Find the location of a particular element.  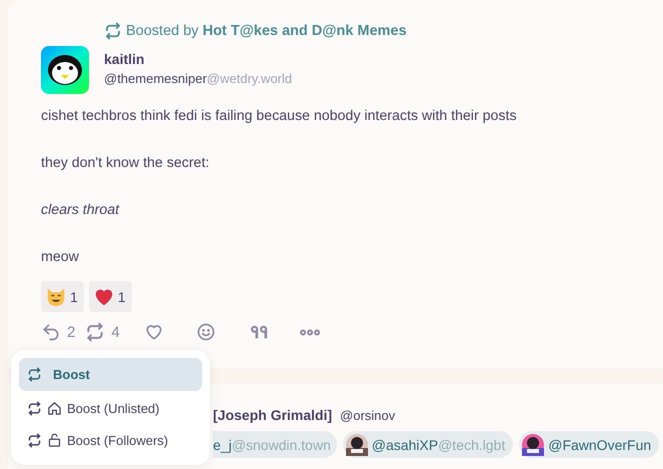

reply-icon is located at coordinates (51, 332).